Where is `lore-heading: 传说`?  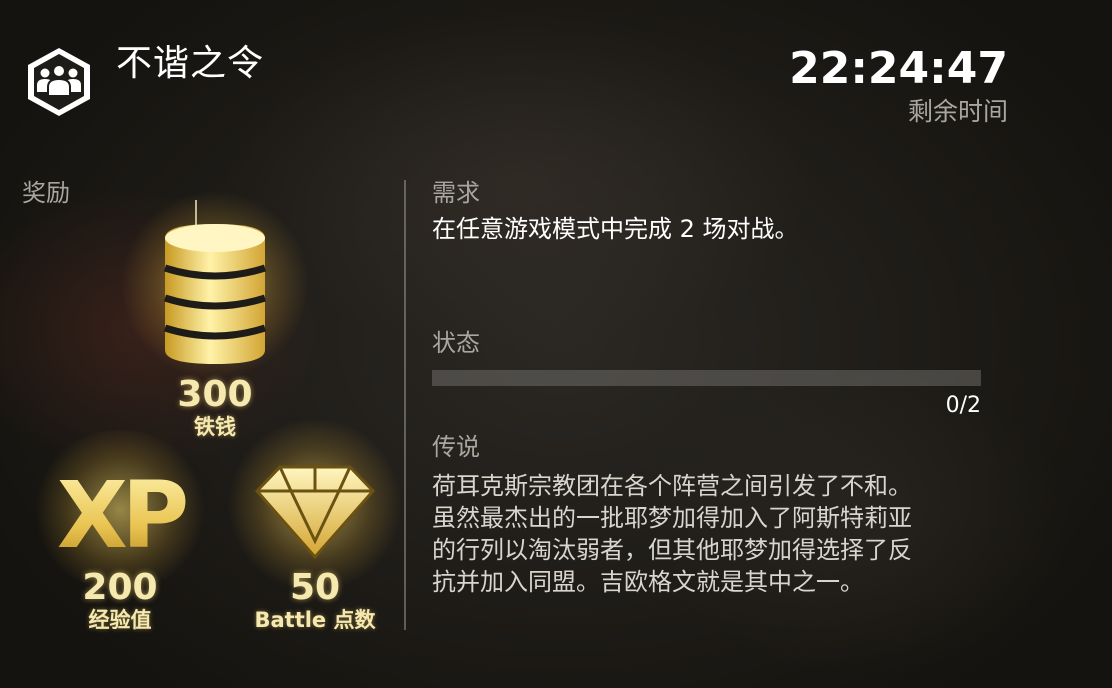
lore-heading: 传说 is located at coordinates (456, 447).